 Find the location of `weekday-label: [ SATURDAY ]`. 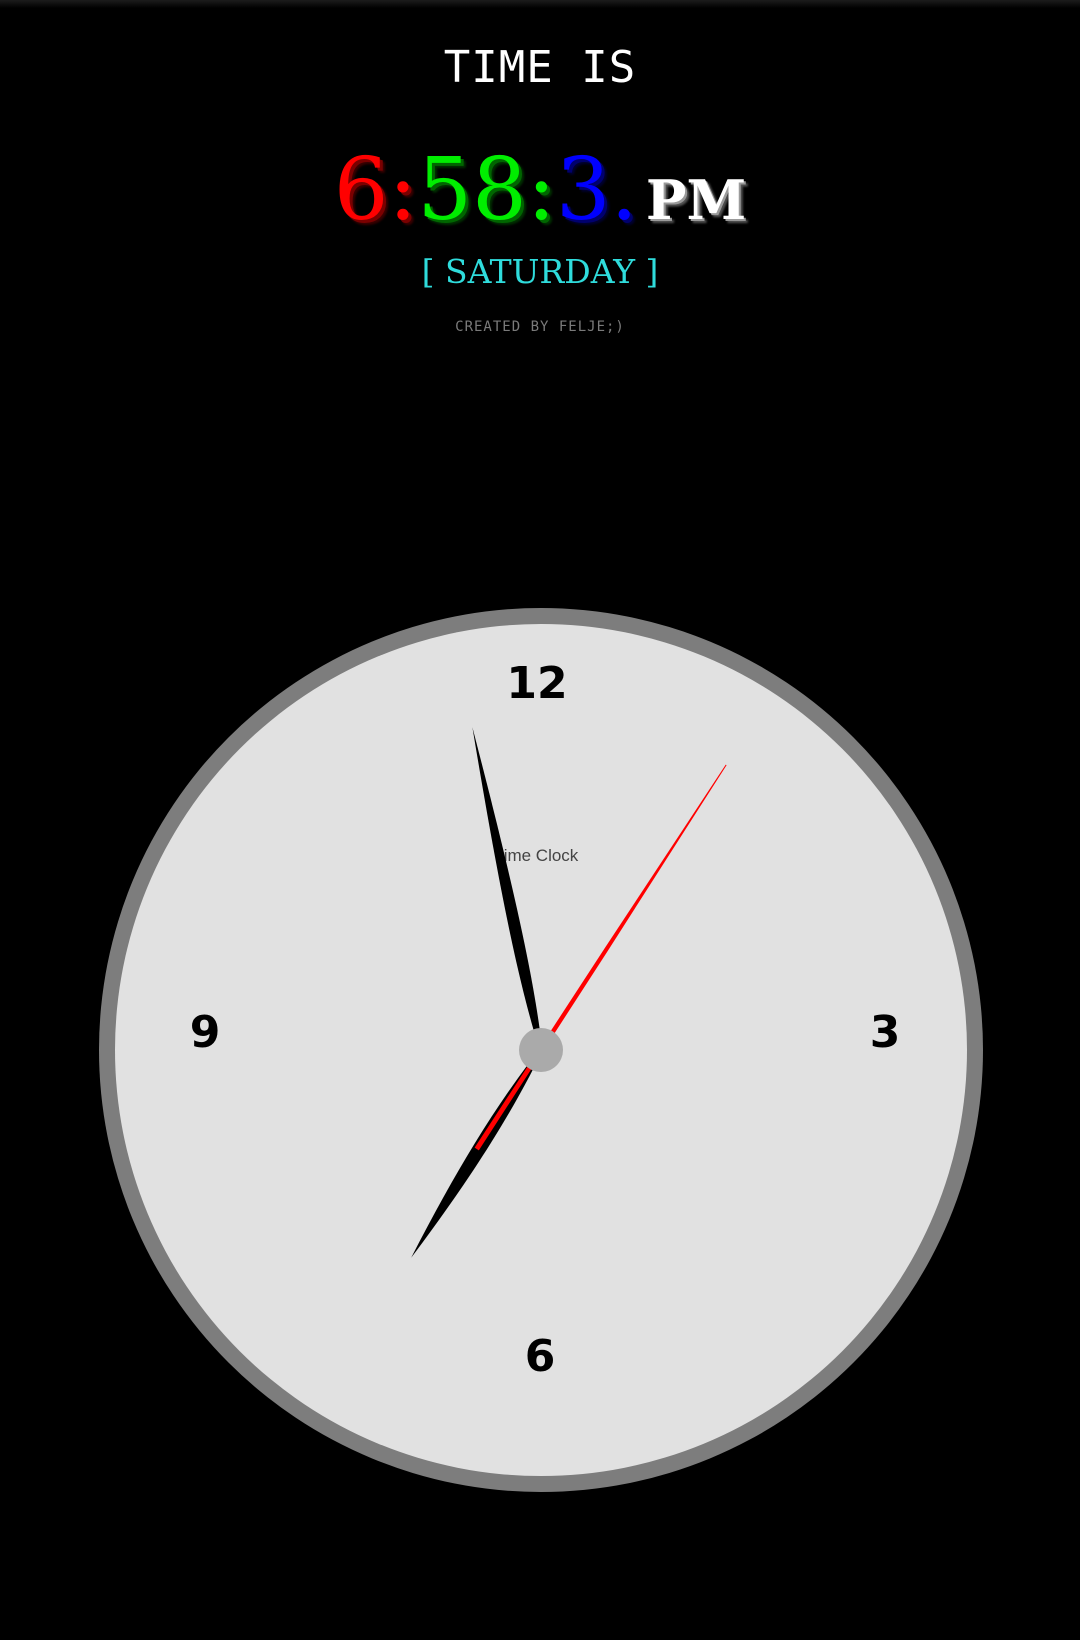

weekday-label: [ SATURDAY ] is located at coordinates (540, 271).